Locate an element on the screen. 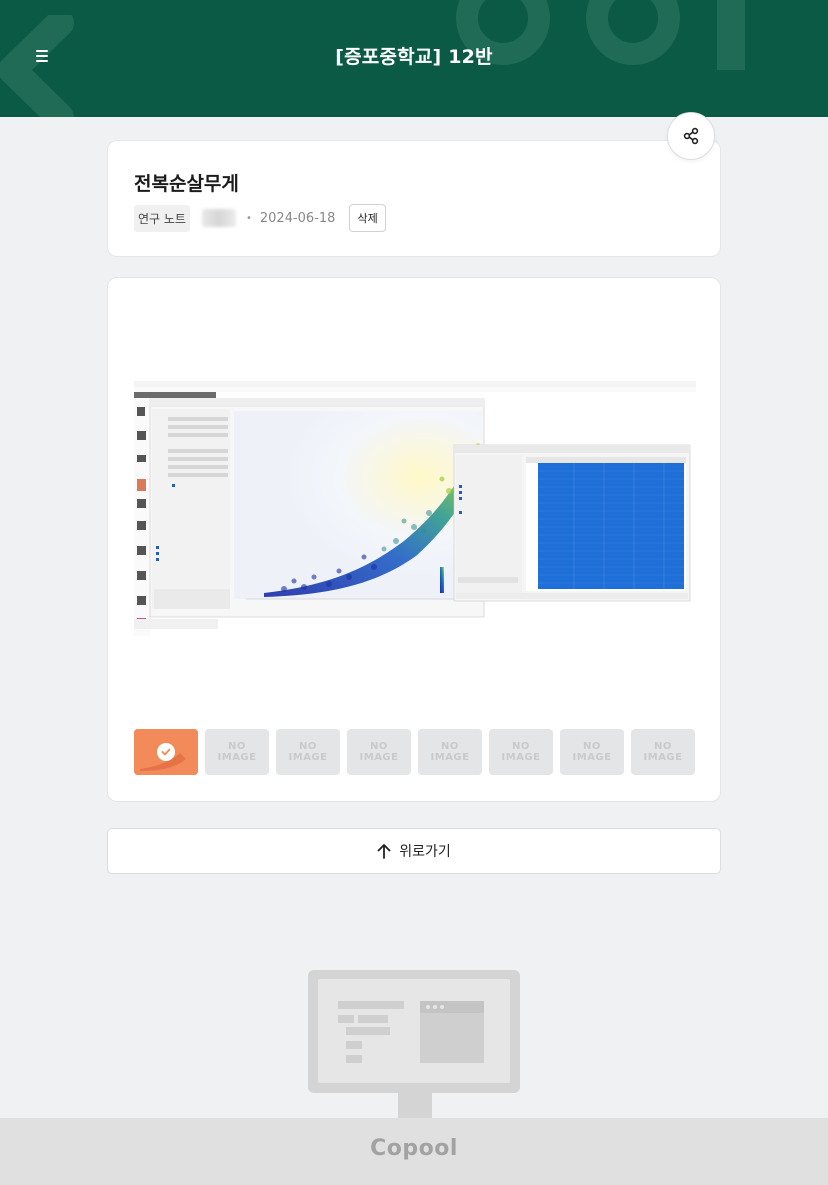  footer-brand: Copool is located at coordinates (414, 1148).